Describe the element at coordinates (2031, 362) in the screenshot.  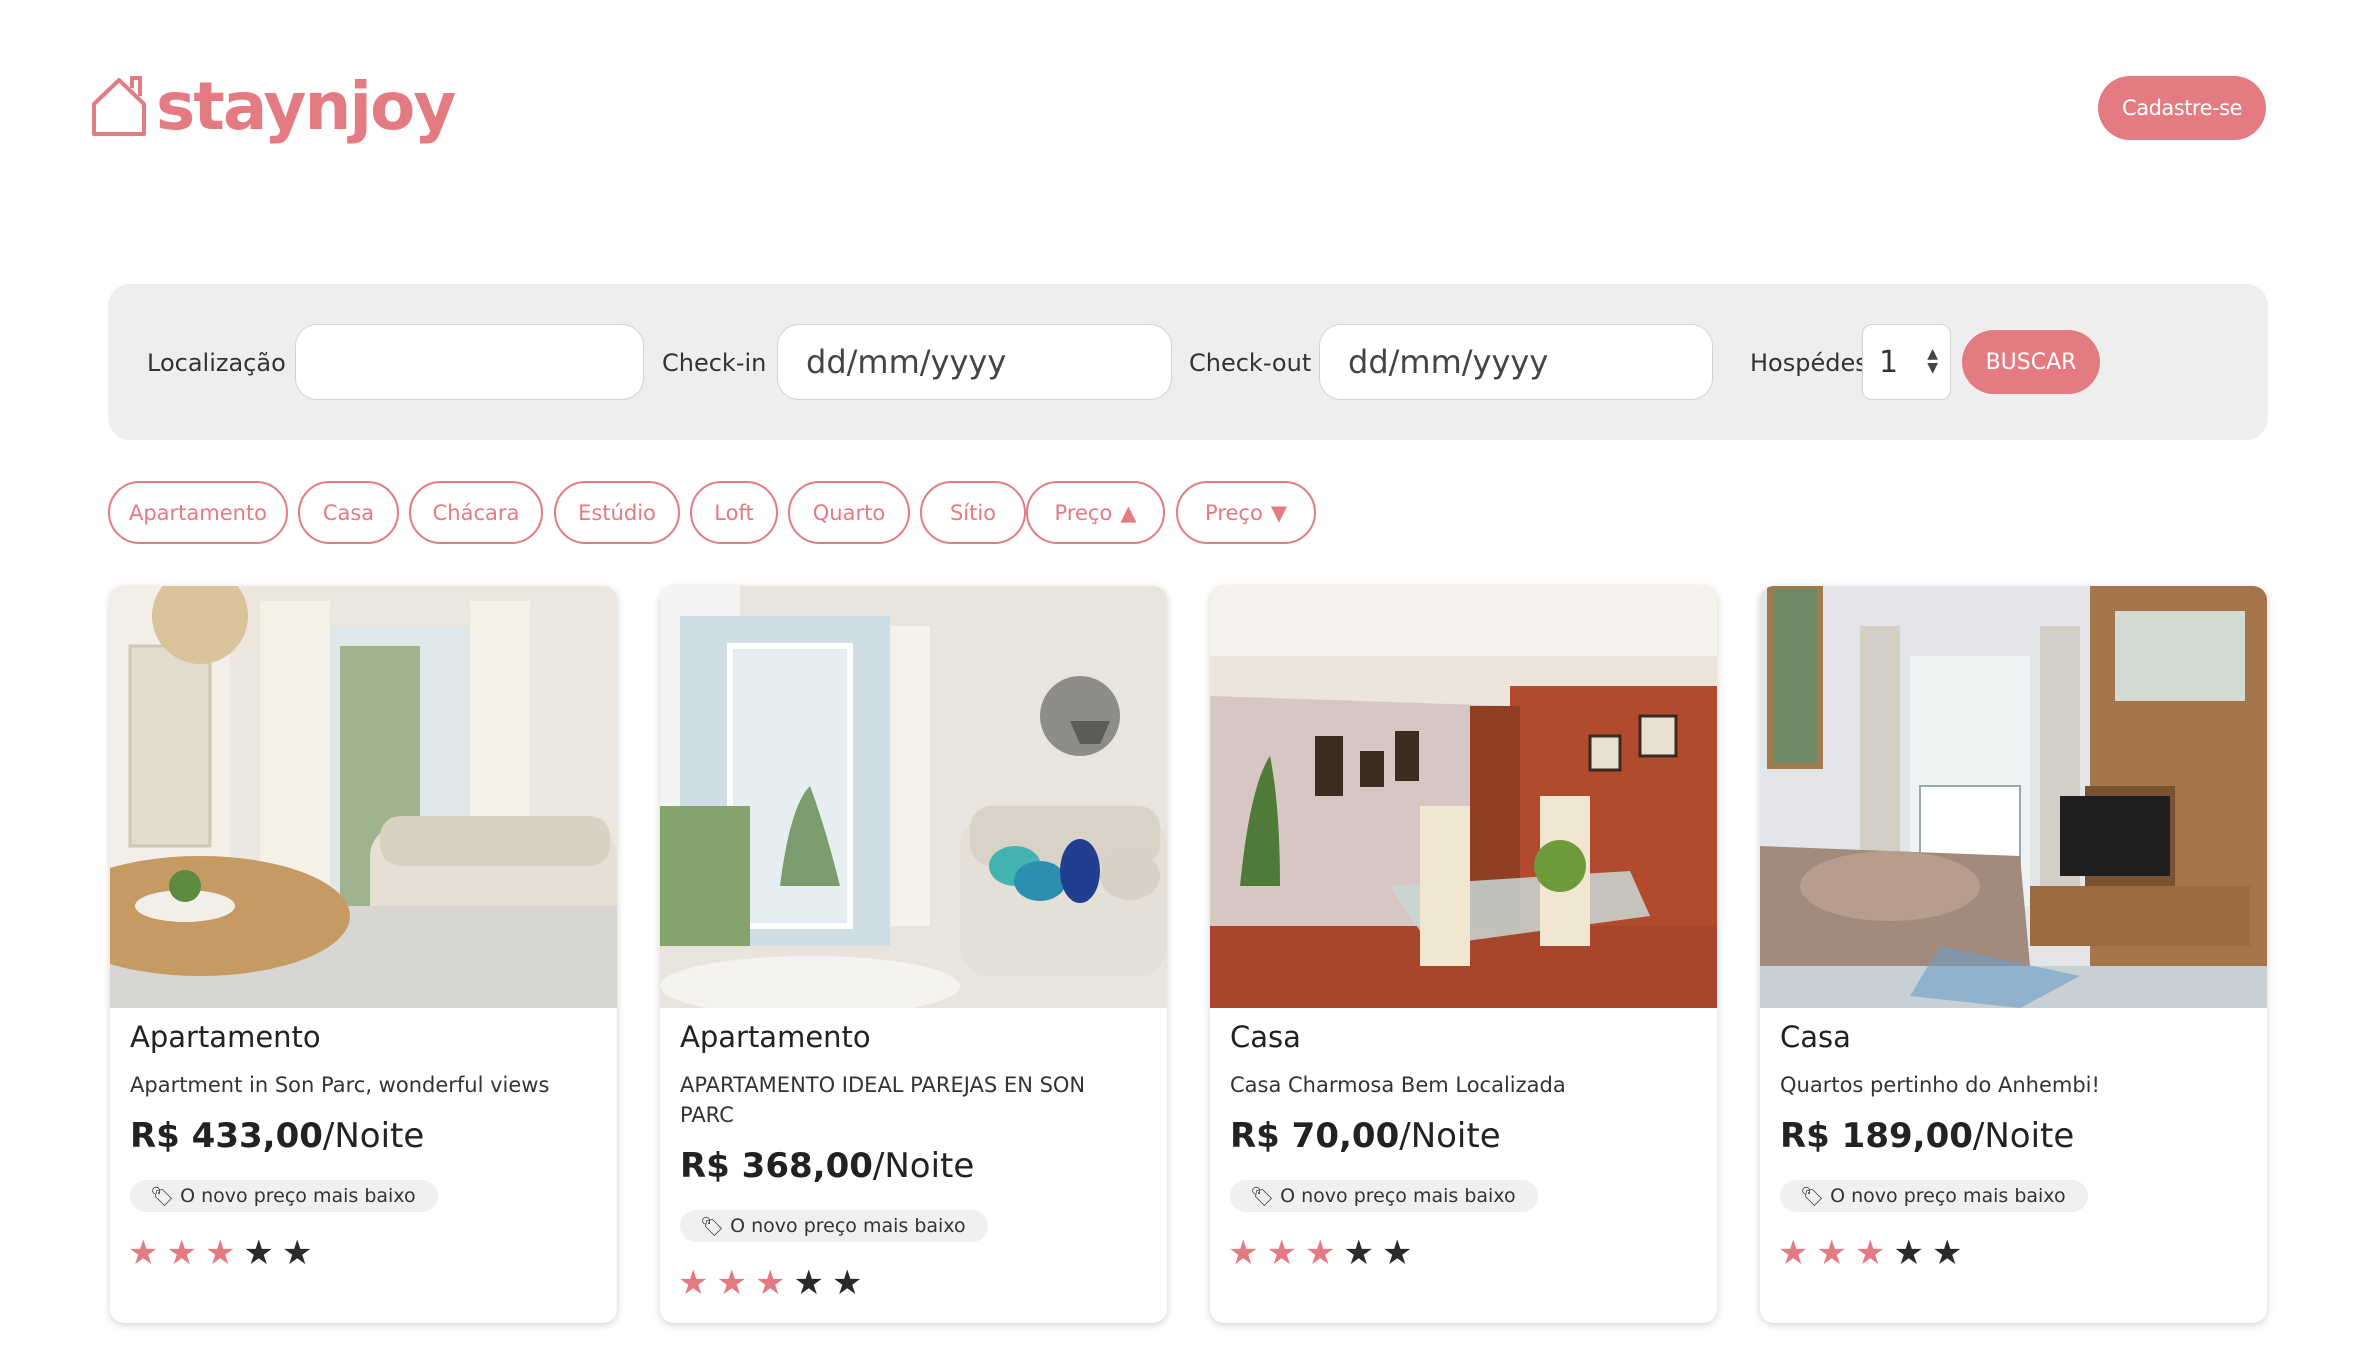
I see `search-button: BUSCAR` at that location.